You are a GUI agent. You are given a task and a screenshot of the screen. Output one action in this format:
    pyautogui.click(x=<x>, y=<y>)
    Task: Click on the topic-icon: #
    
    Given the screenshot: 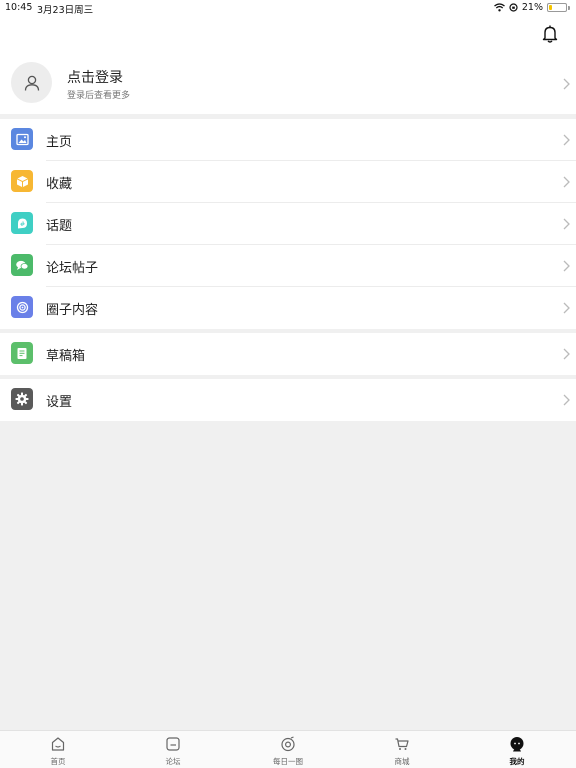 What is the action you would take?
    pyautogui.click(x=22, y=223)
    